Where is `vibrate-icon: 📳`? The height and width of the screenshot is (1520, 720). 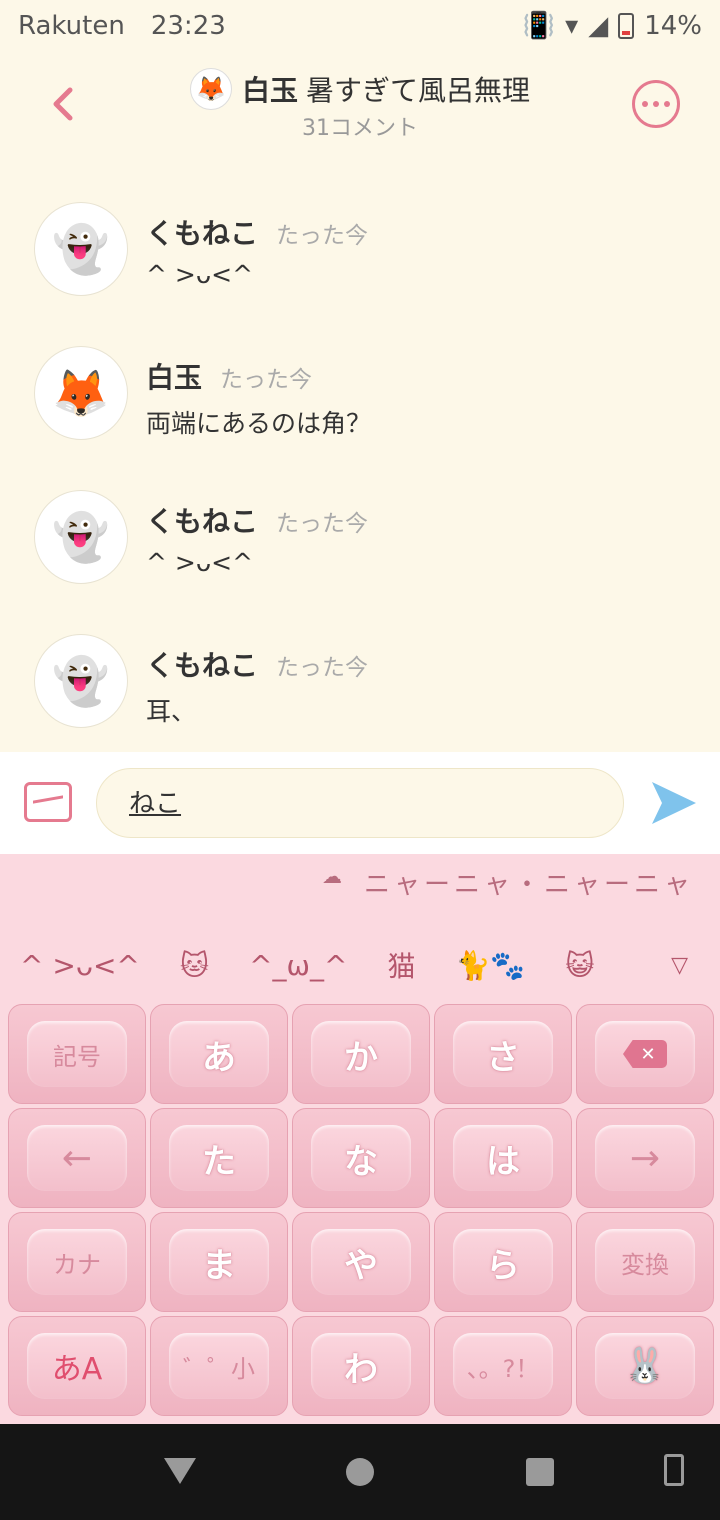 vibrate-icon: 📳 is located at coordinates (539, 26).